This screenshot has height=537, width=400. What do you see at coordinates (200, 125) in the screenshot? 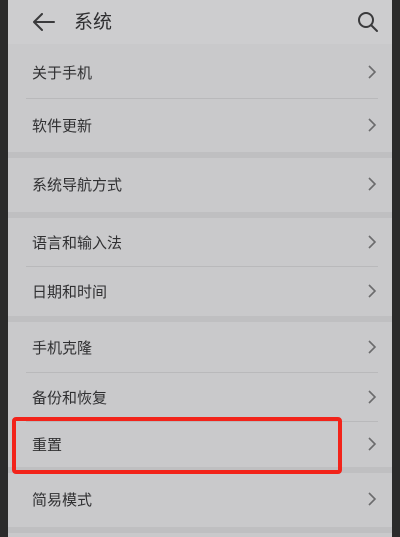
I see `setting-item-software-update: 软件更新` at bounding box center [200, 125].